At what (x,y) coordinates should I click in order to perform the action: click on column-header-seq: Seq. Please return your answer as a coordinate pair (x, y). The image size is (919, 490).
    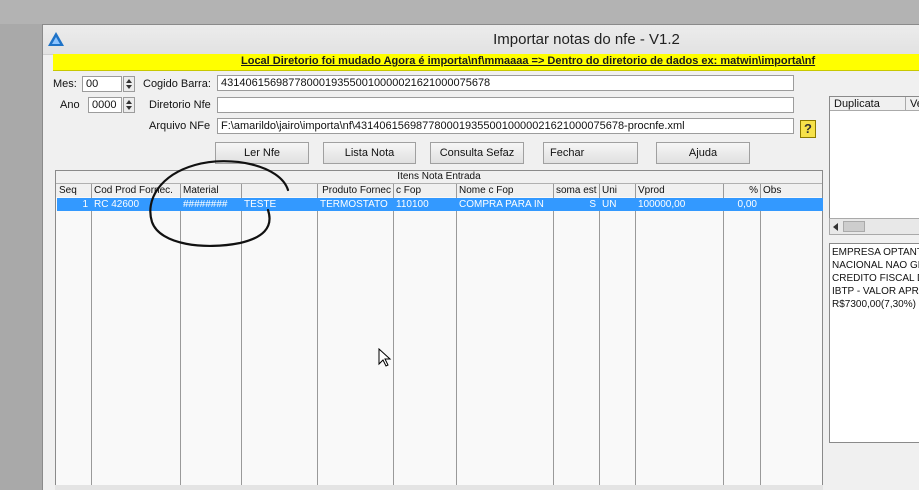
    Looking at the image, I should click on (73, 190).